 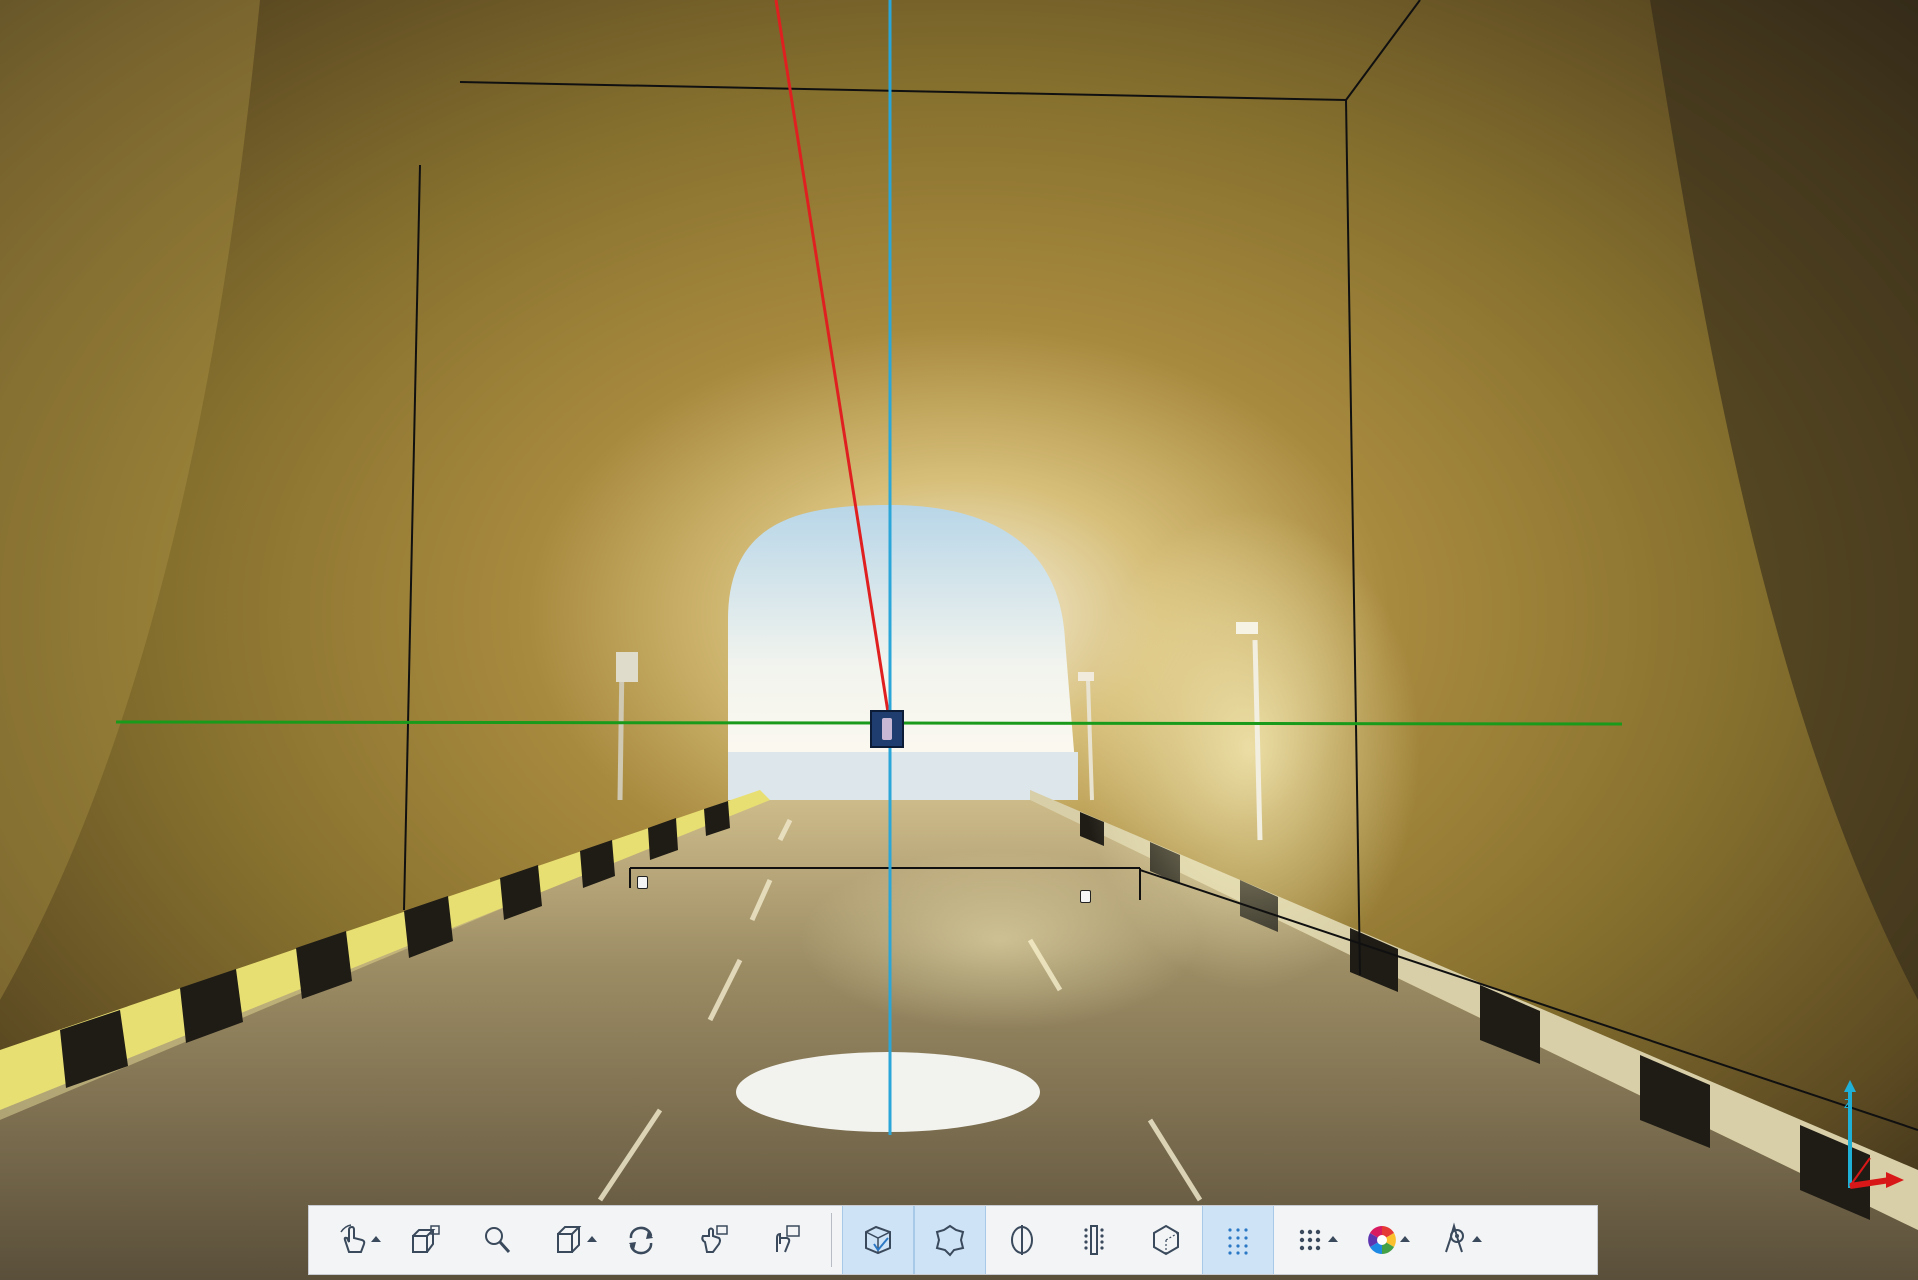 I want to click on cube-icon, so click(x=569, y=1239).